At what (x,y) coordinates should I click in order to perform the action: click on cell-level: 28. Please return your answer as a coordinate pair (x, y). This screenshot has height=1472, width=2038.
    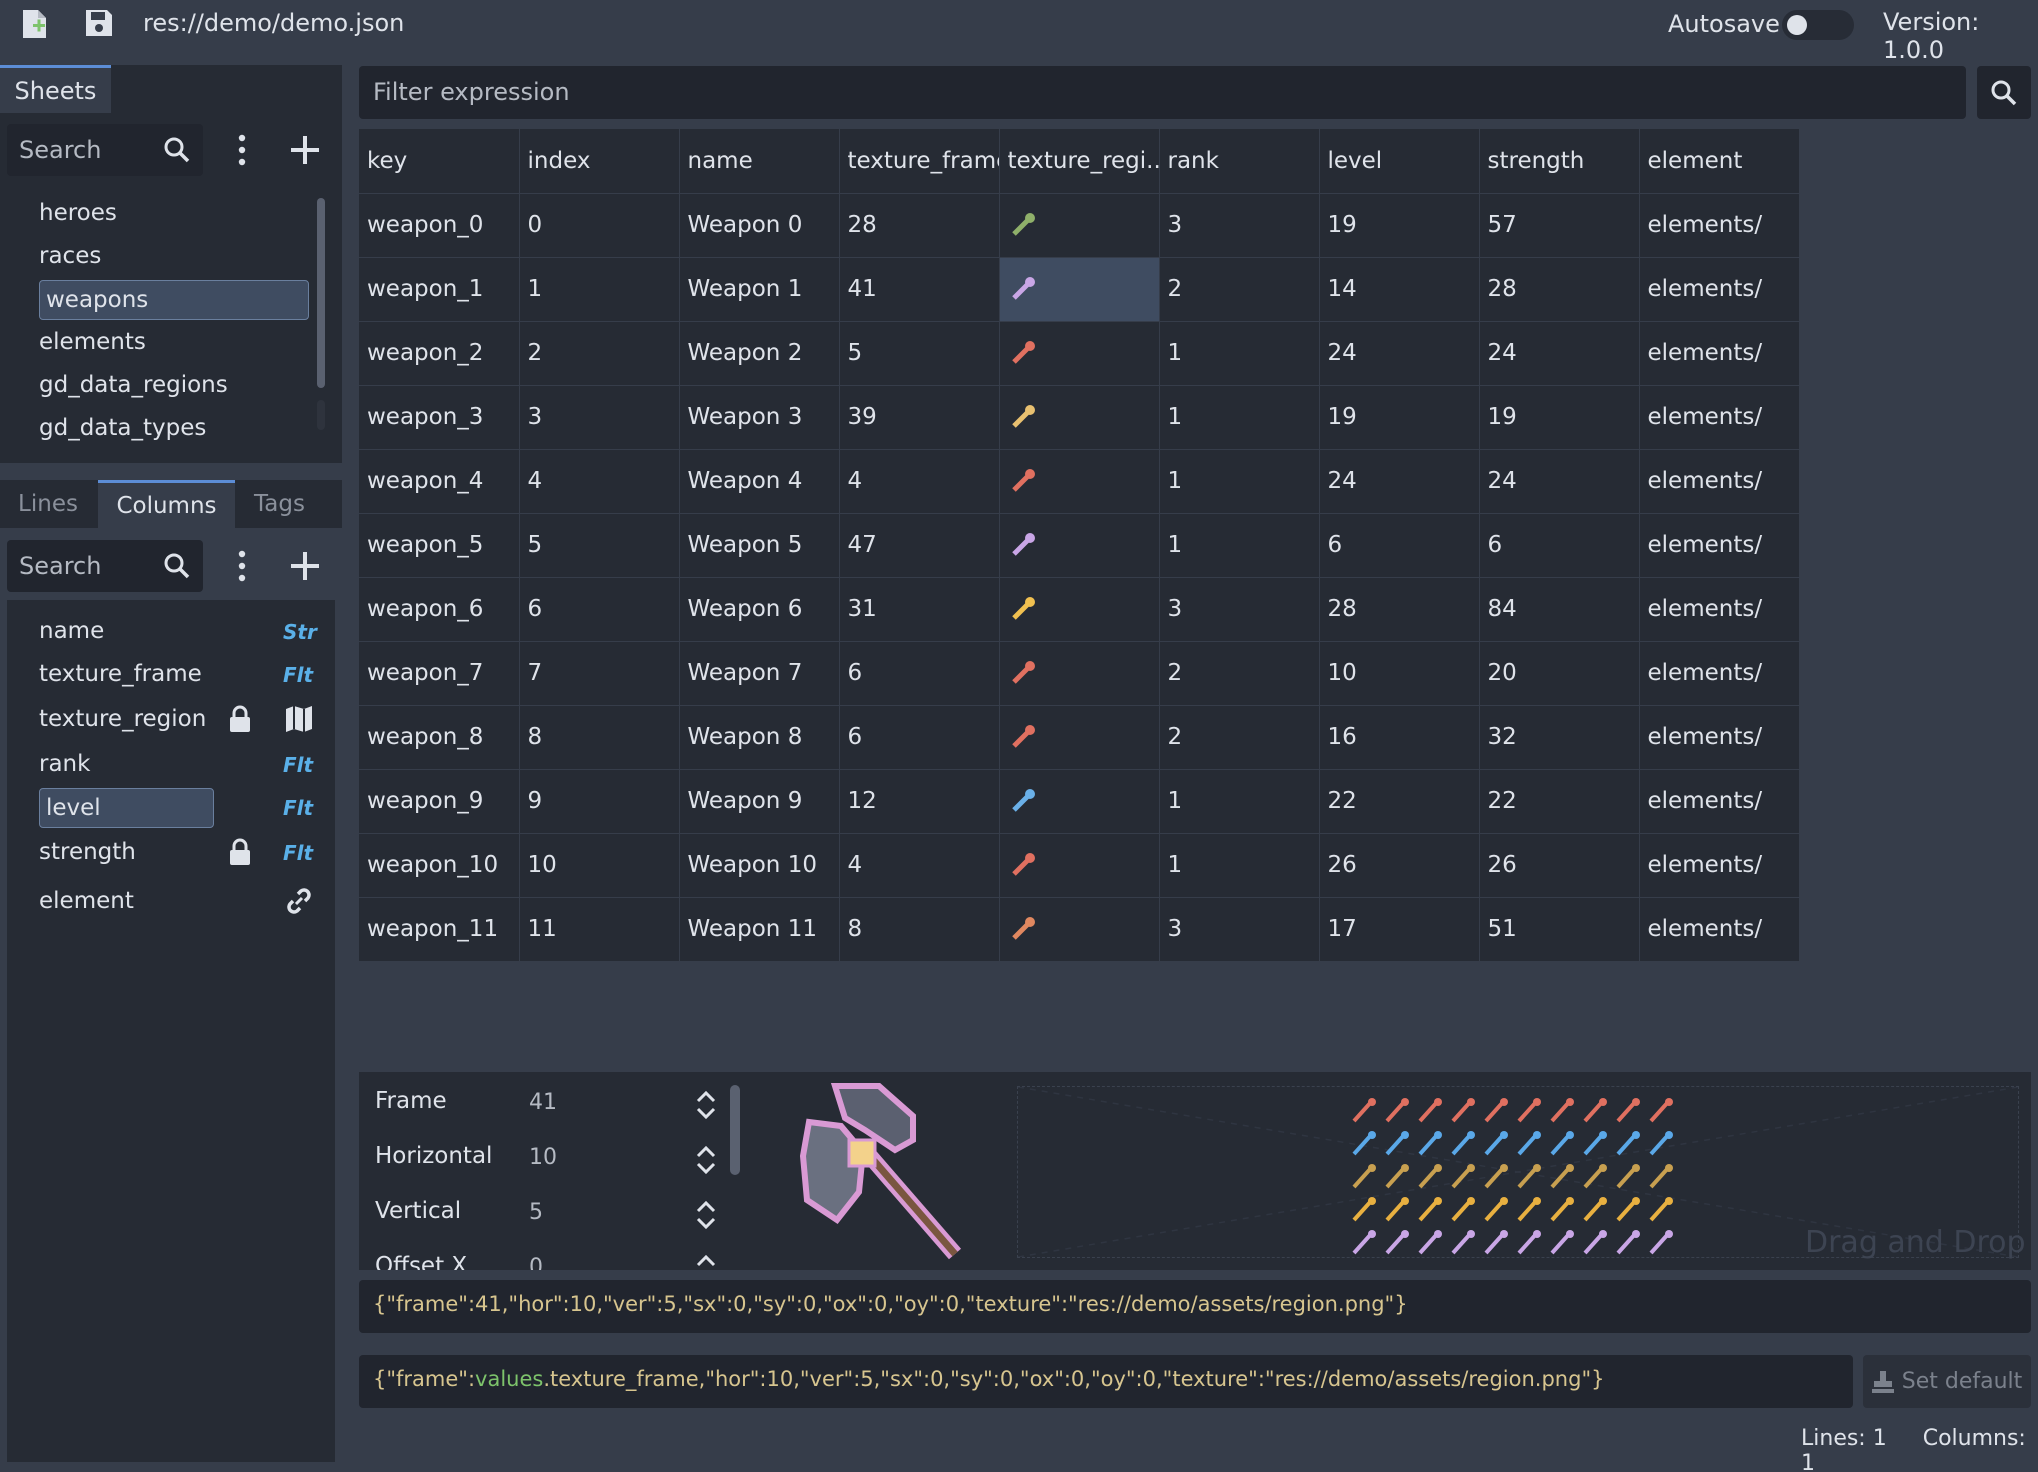
    Looking at the image, I should click on (1399, 609).